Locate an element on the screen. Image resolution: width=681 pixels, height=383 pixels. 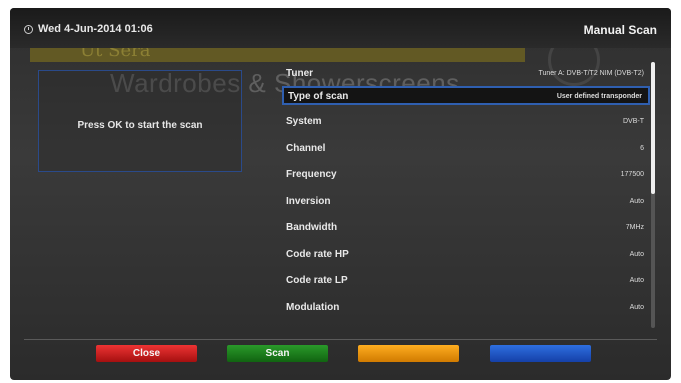
setting-label: Frequency is located at coordinates (311, 174).